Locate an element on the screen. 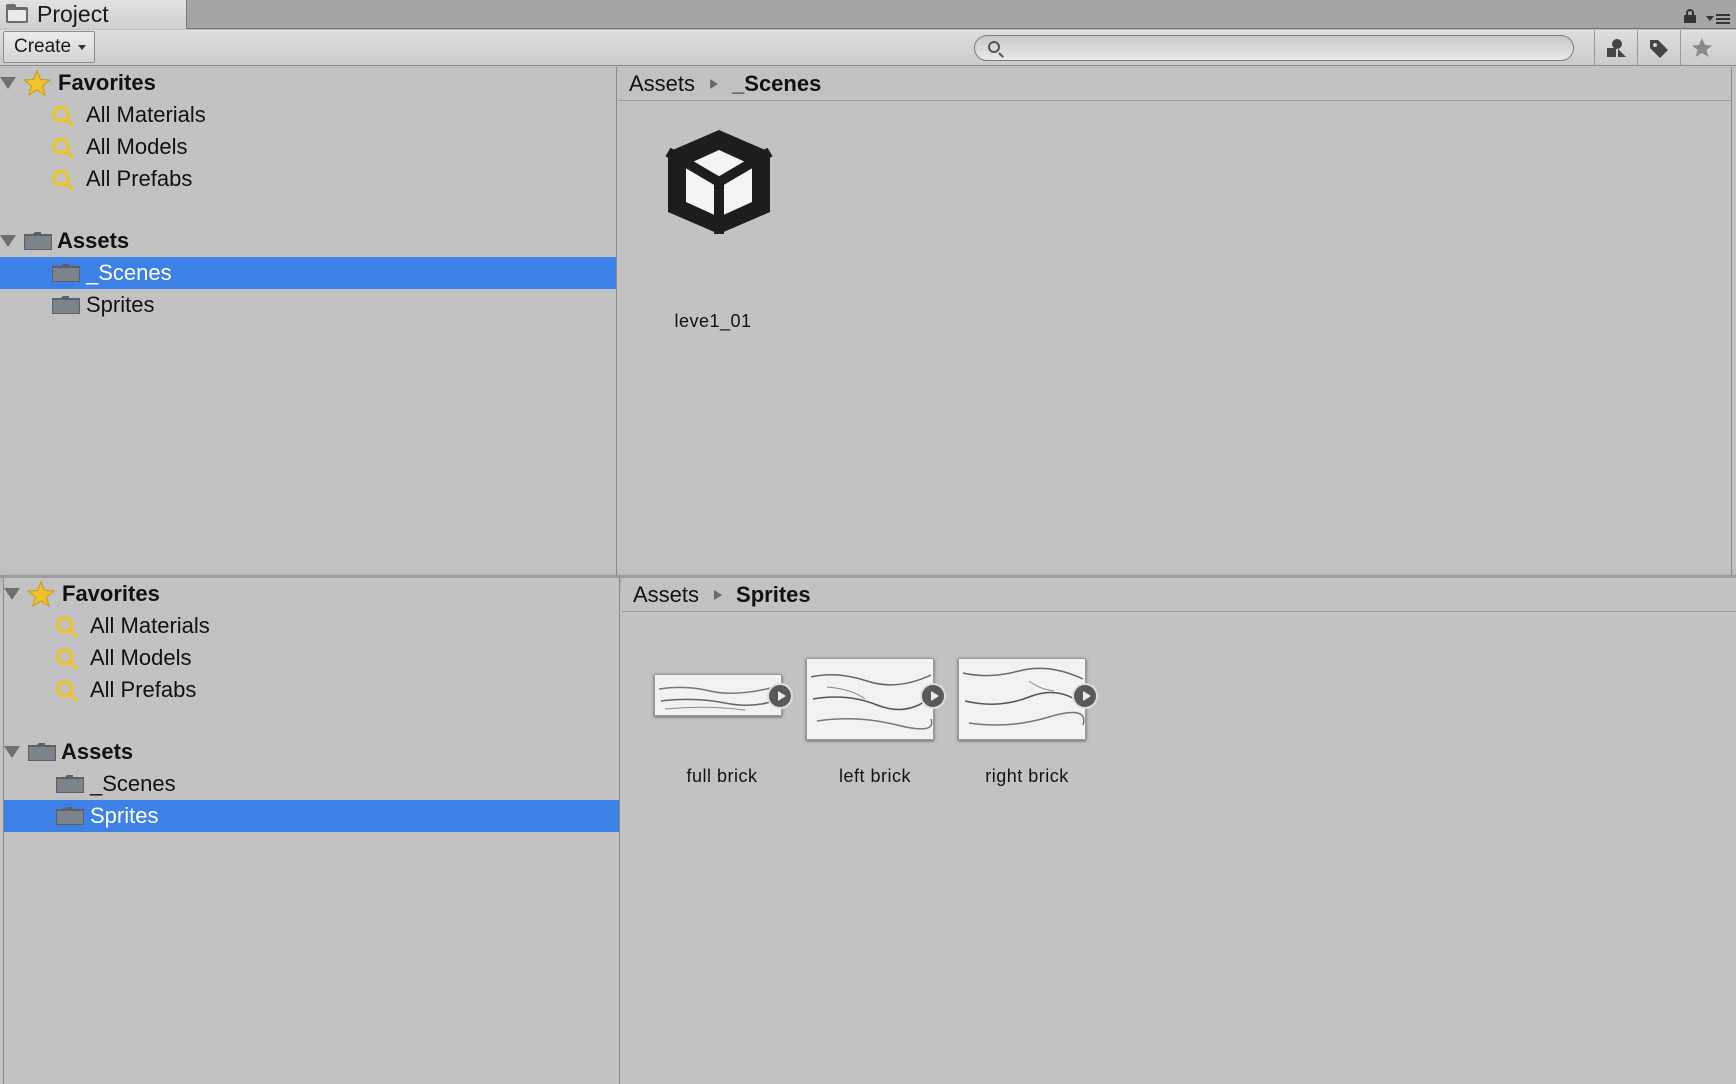 Image resolution: width=1736 pixels, height=1084 pixels. create-button: Create is located at coordinates (49, 47).